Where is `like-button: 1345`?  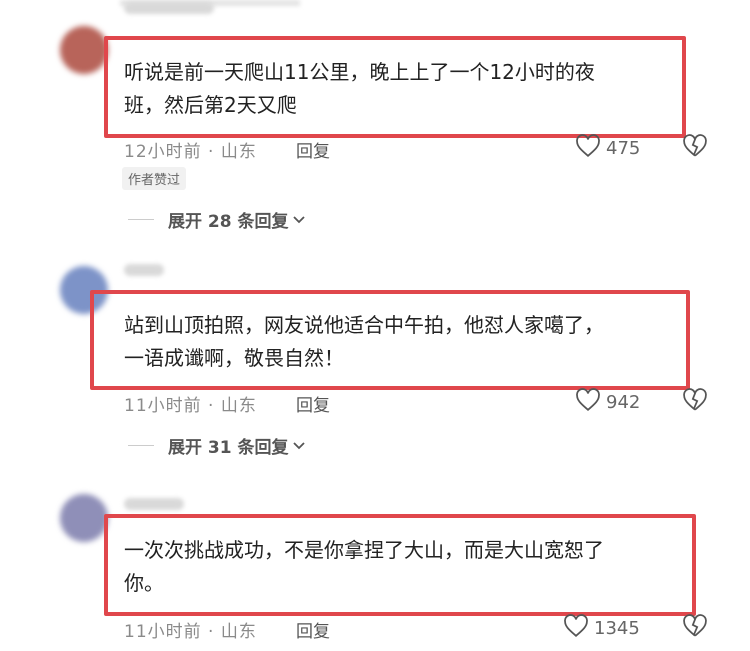 like-button: 1345 is located at coordinates (601, 628).